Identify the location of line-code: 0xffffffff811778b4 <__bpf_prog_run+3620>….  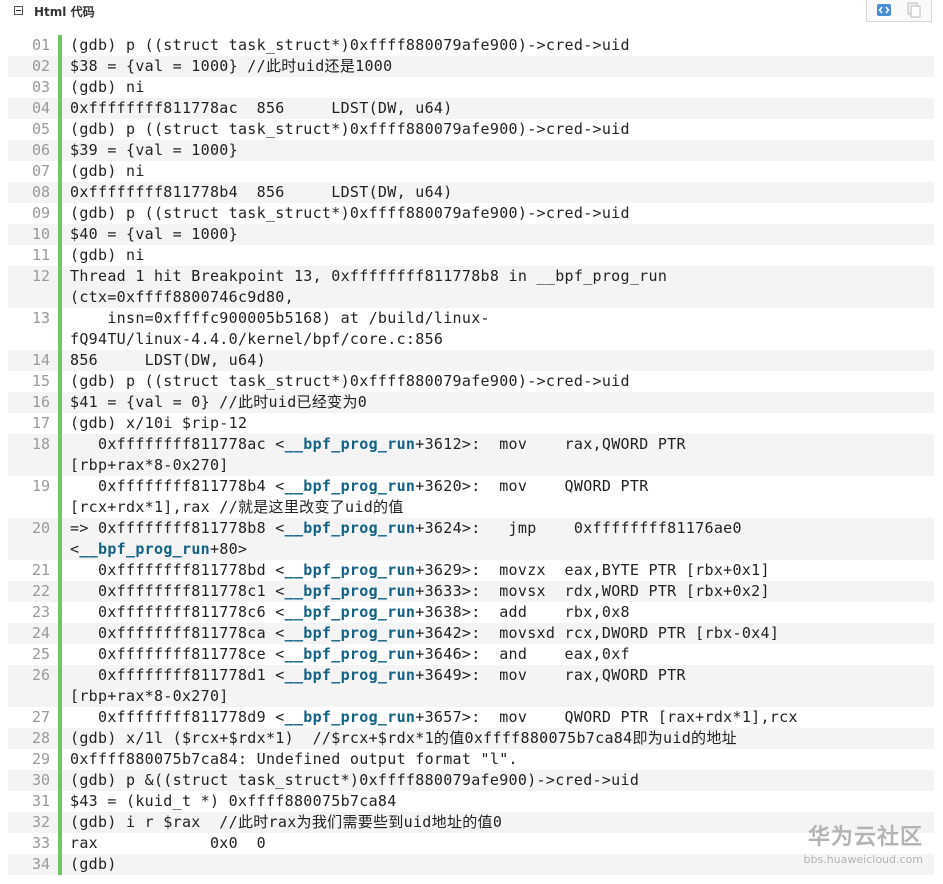
(496, 497).